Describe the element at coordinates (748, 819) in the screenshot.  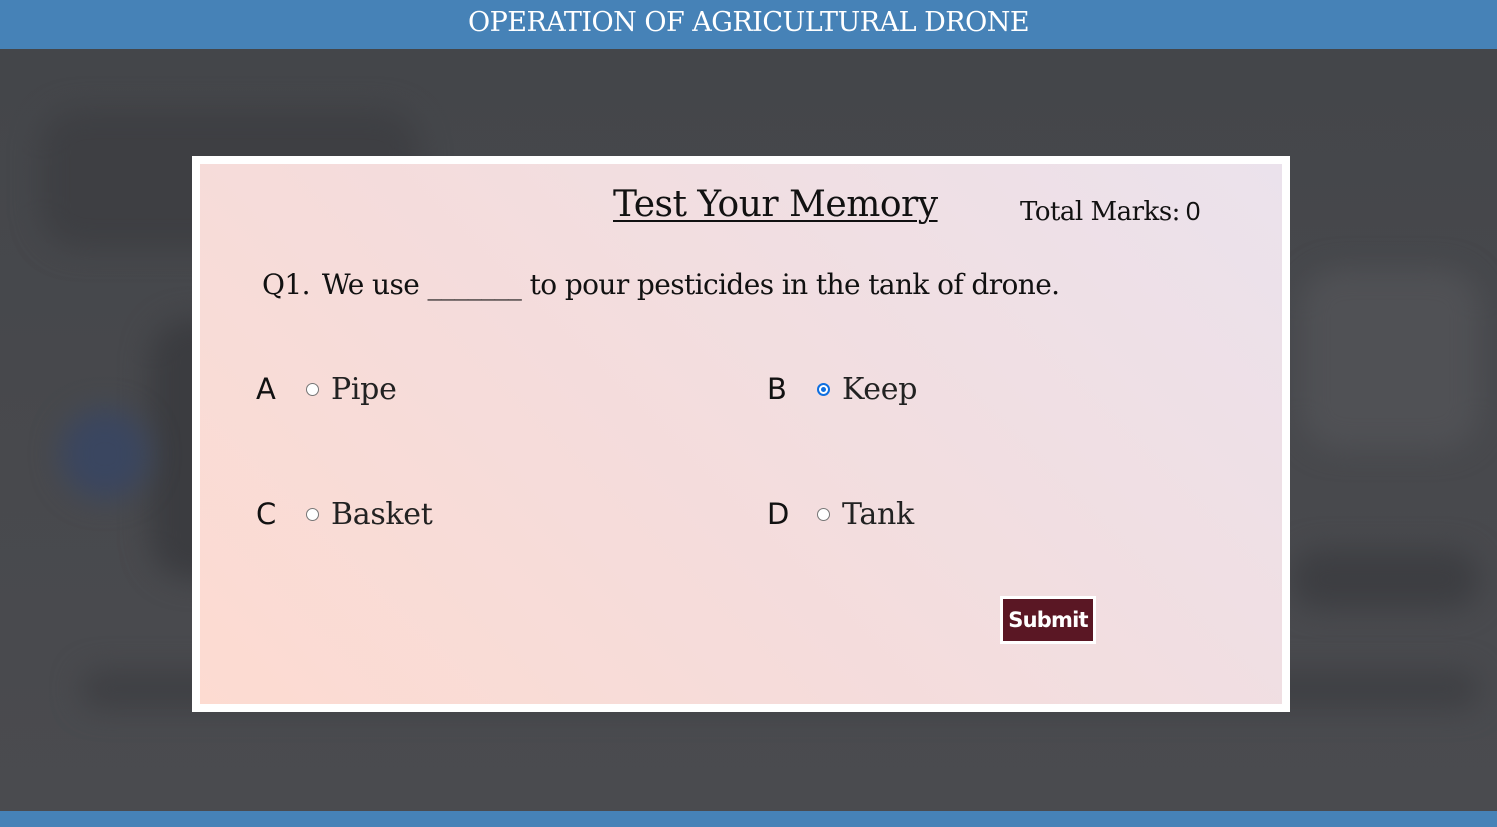
I see `page-footer` at that location.